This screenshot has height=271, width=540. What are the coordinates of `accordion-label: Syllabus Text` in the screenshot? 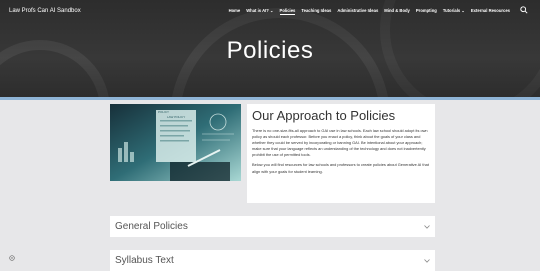 It's located at (144, 260).